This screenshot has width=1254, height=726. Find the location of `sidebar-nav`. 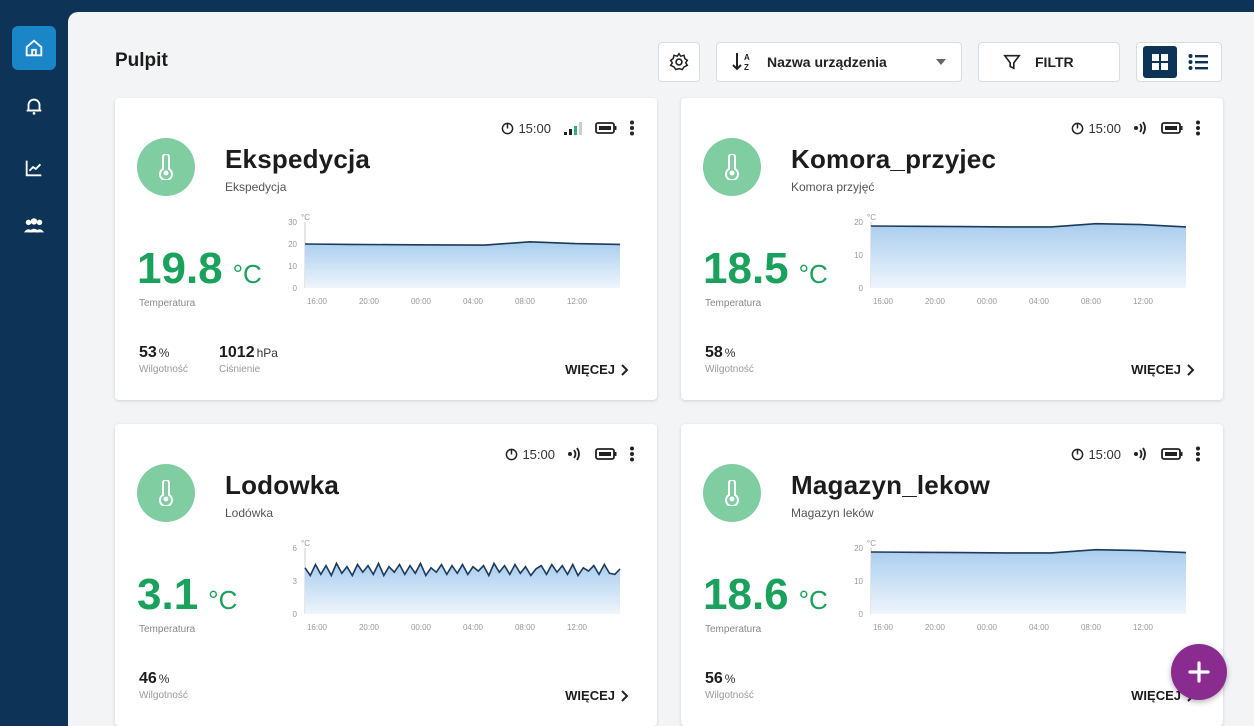

sidebar-nav is located at coordinates (34, 363).